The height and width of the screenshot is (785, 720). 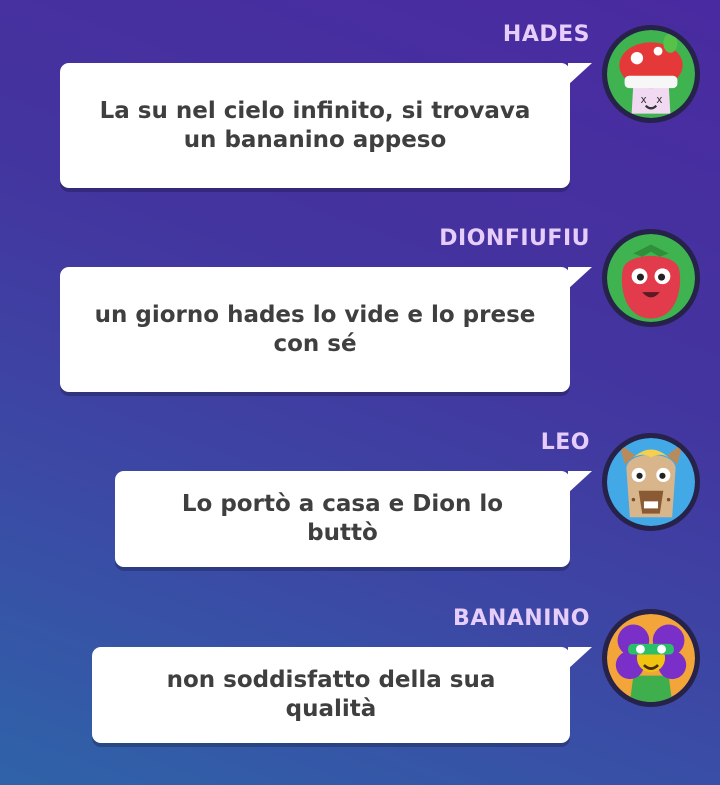 What do you see at coordinates (565, 442) in the screenshot?
I see `player-name: LEO` at bounding box center [565, 442].